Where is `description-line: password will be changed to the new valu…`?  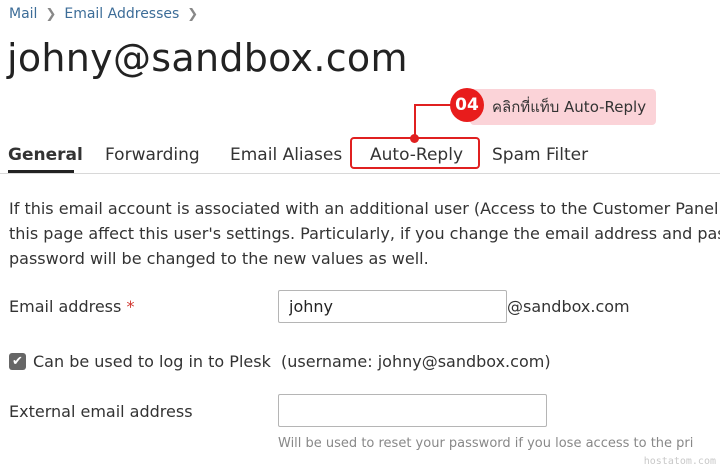
description-line: password will be changed to the new valu… is located at coordinates (219, 258).